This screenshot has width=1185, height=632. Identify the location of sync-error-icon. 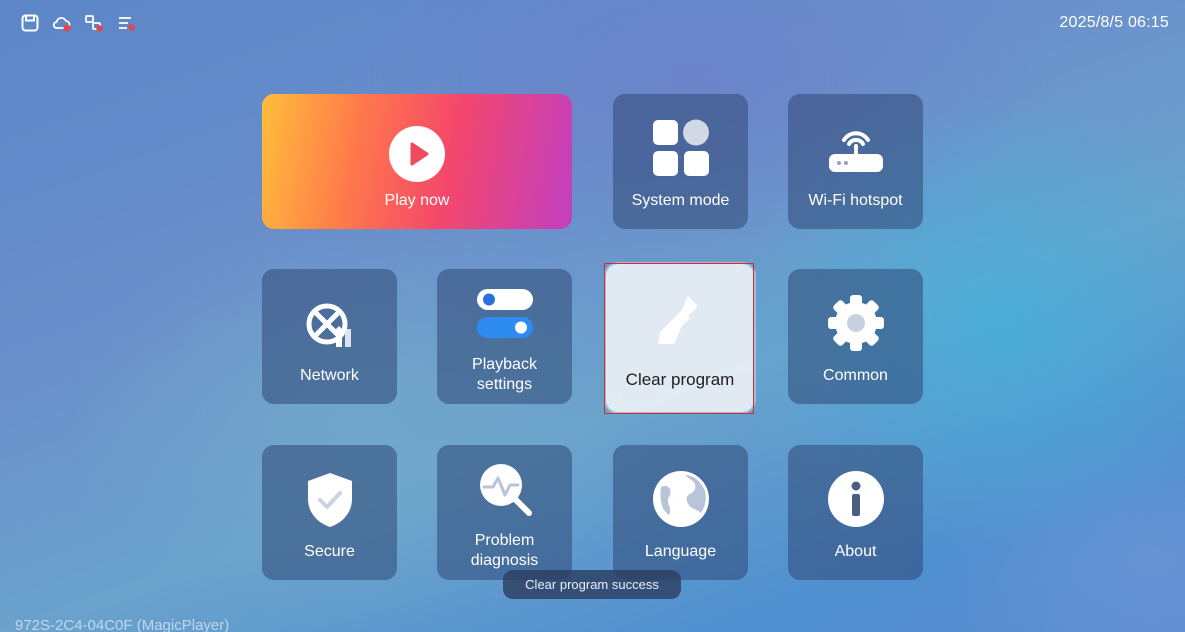
(94, 23).